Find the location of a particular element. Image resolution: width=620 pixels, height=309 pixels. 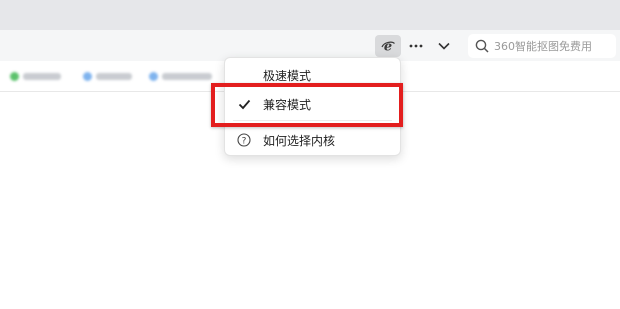

ie-compat-icon: e is located at coordinates (388, 46).